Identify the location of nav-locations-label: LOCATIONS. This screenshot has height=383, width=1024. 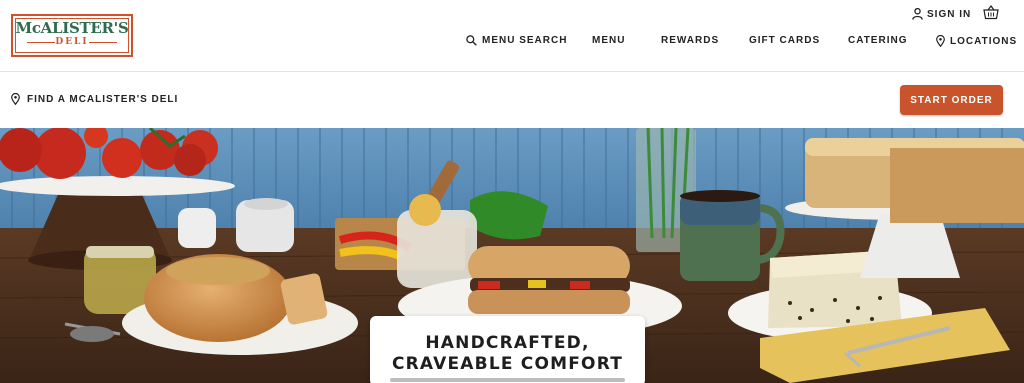
(984, 41).